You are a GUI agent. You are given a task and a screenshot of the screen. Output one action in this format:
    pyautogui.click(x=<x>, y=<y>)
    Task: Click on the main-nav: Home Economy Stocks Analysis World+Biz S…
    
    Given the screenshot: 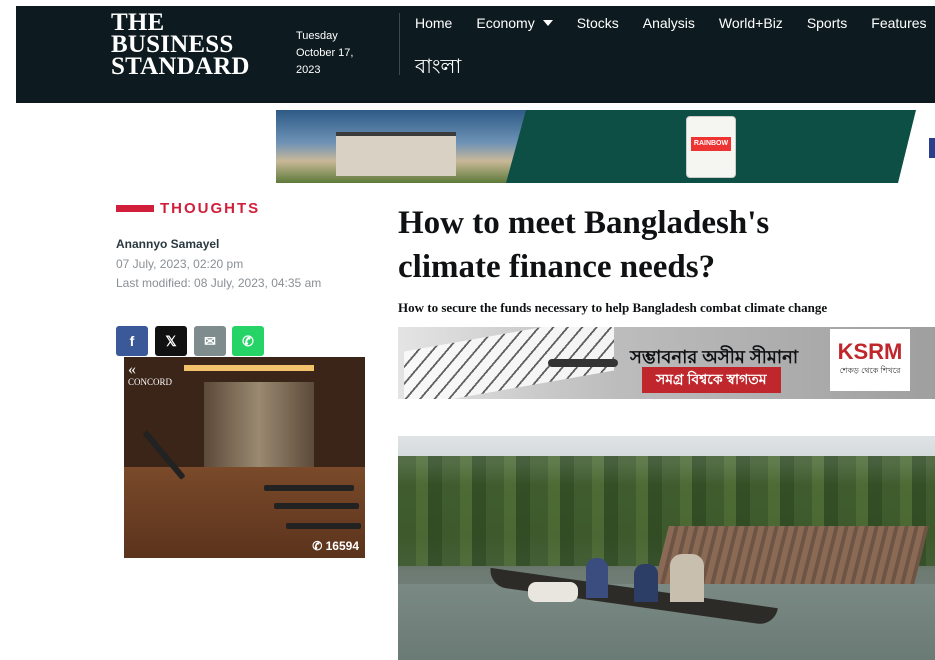 What is the action you would take?
    pyautogui.click(x=675, y=23)
    